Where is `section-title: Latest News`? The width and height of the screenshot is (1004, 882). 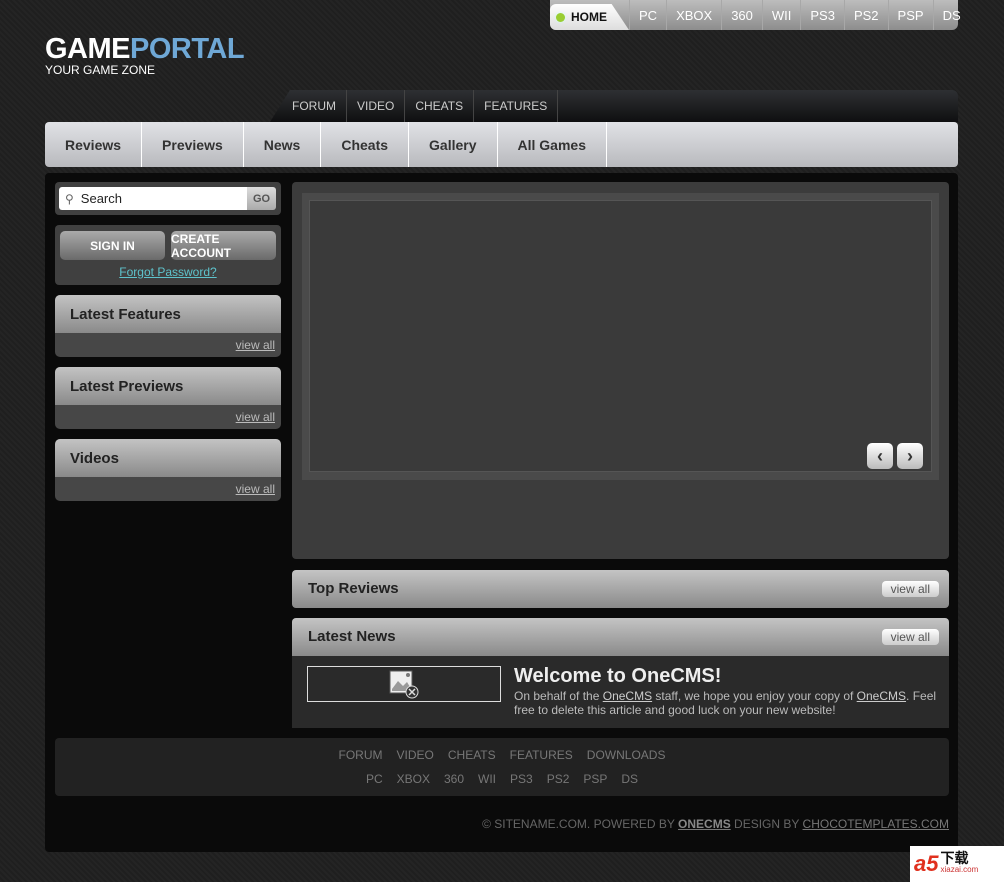 section-title: Latest News is located at coordinates (352, 636).